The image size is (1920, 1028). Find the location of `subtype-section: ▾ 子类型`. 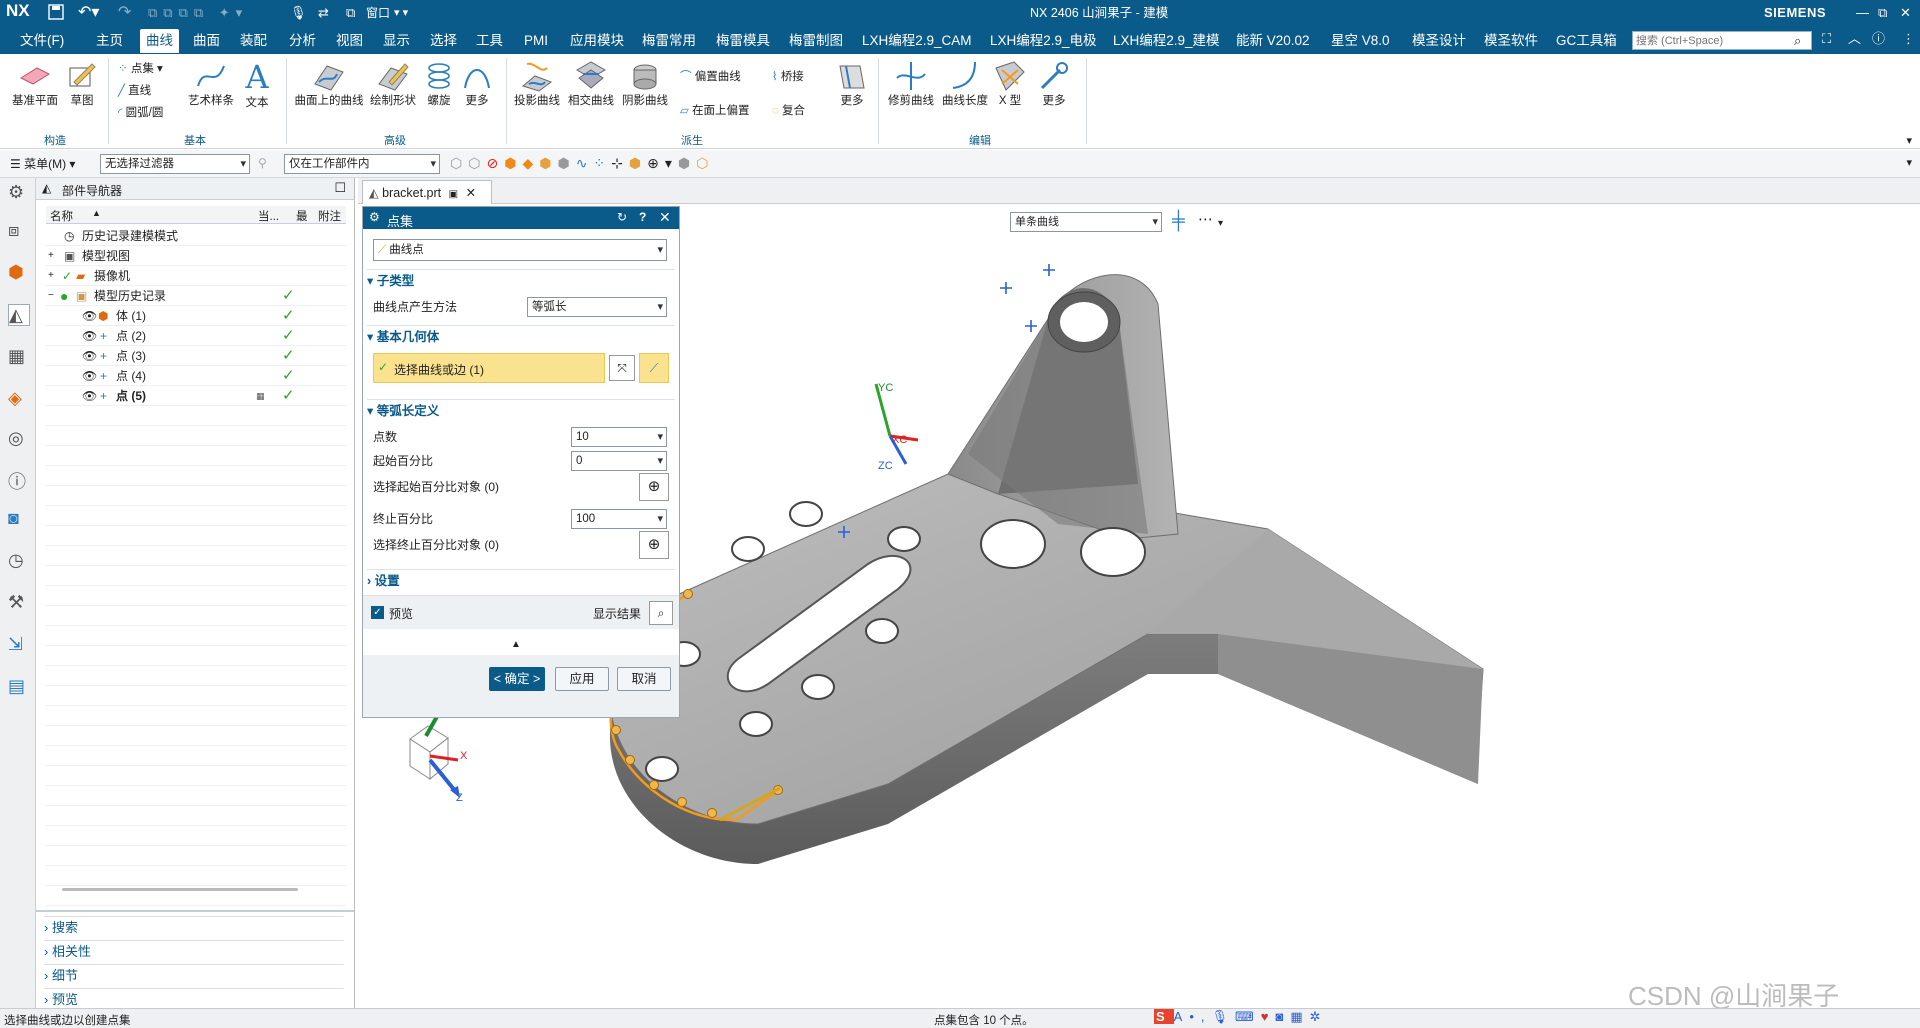

subtype-section: ▾ 子类型 is located at coordinates (521, 280).